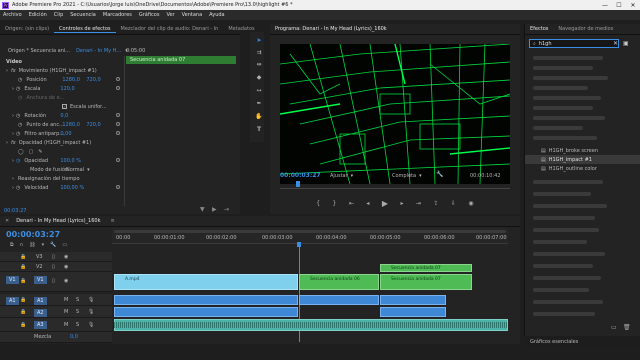  I want to click on mark-in-icon: {, so click(318, 203).